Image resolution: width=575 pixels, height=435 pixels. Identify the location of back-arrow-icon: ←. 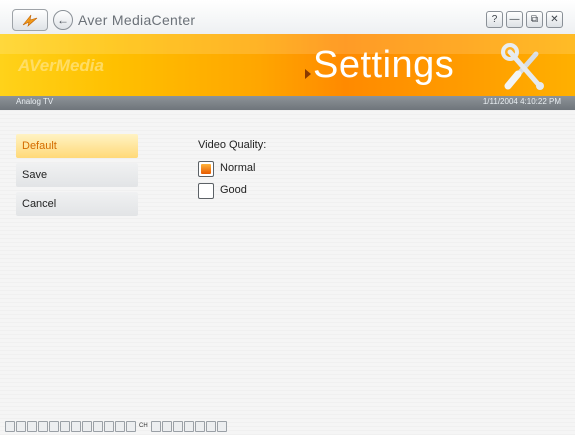
(63, 20).